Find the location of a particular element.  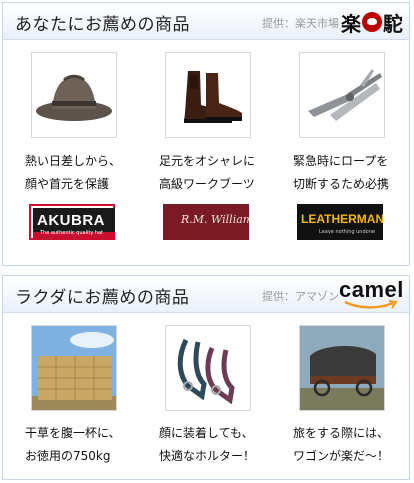

product-image-wagon is located at coordinates (342, 368).